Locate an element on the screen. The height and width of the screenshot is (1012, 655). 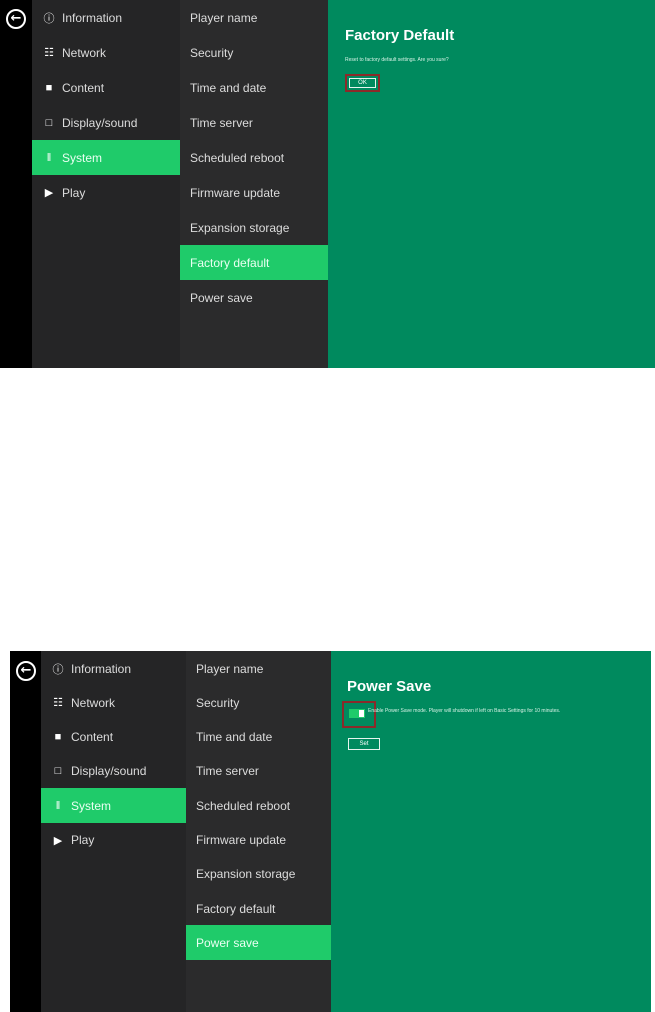
ok-button: OK is located at coordinates (362, 83).